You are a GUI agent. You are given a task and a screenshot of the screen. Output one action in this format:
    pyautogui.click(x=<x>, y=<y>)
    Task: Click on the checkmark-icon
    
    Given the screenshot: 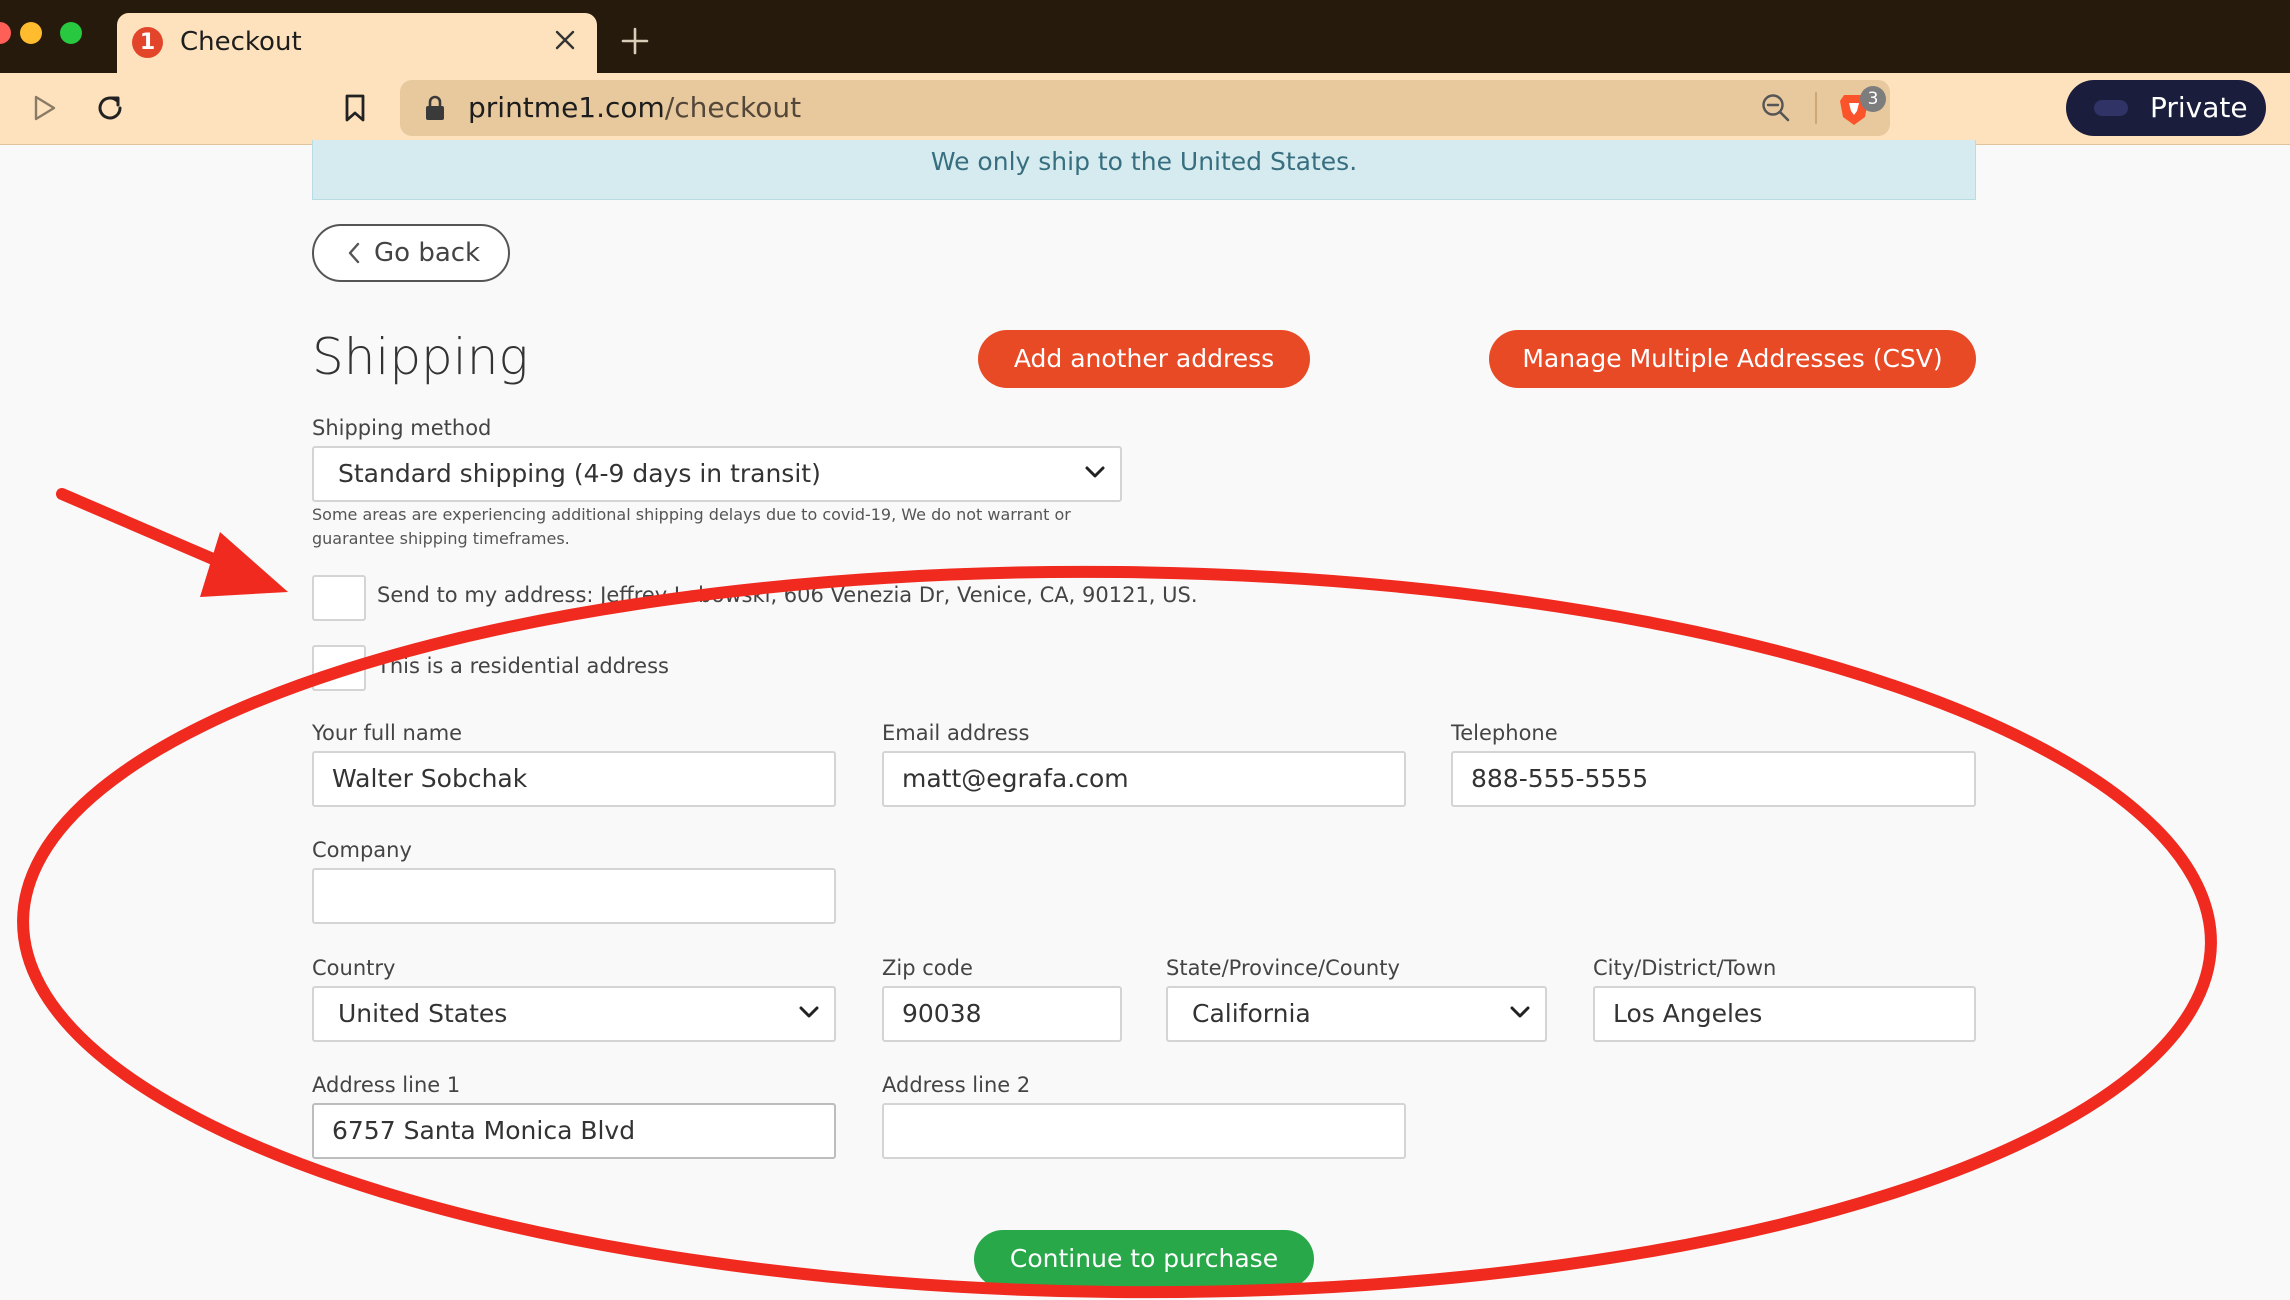 What is the action you would take?
    pyautogui.click(x=339, y=670)
    